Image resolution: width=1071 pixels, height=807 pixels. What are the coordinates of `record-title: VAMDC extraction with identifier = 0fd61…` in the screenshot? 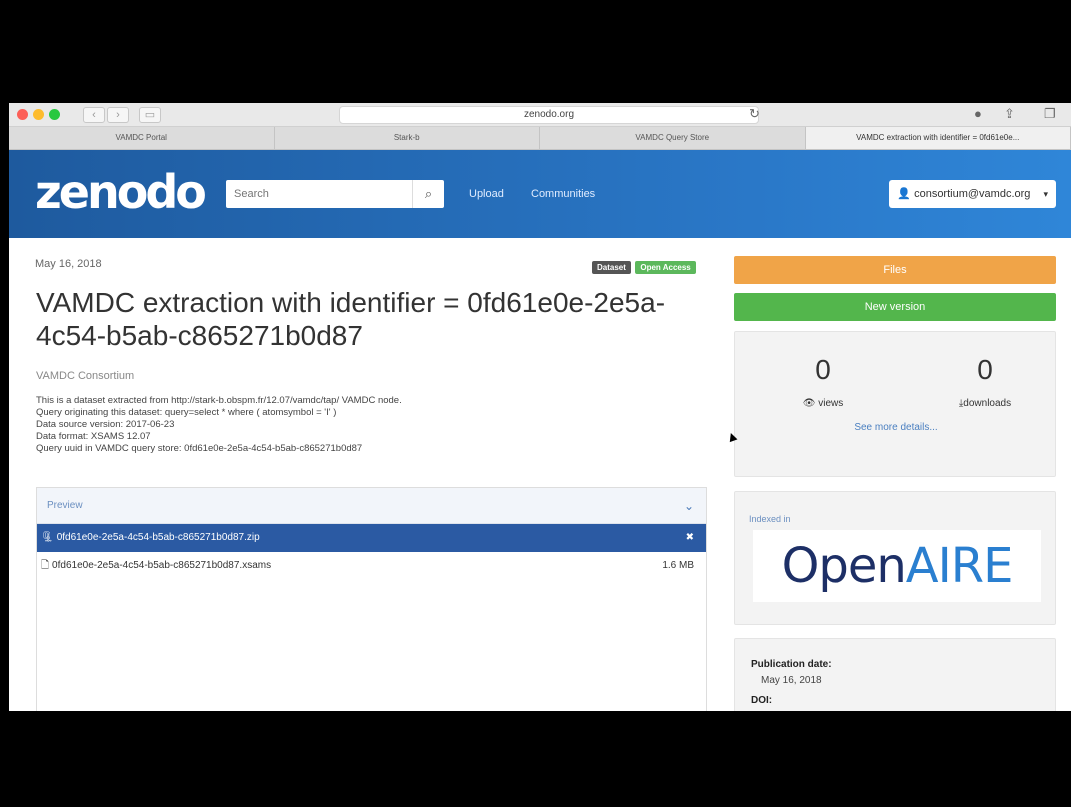 It's located at (351, 319).